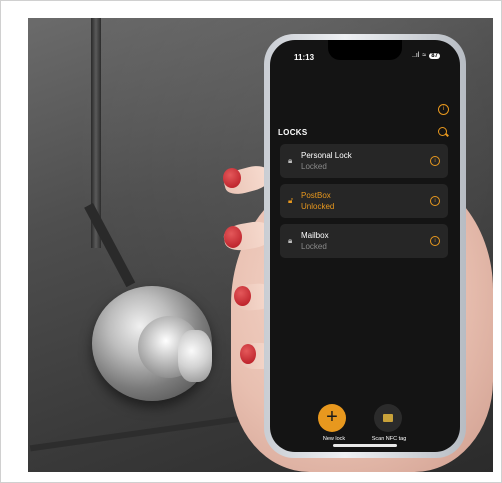 The width and height of the screenshot is (502, 483). What do you see at coordinates (364, 201) in the screenshot?
I see `lock-card: 🔓︎ PostBox Unlocked i` at bounding box center [364, 201].